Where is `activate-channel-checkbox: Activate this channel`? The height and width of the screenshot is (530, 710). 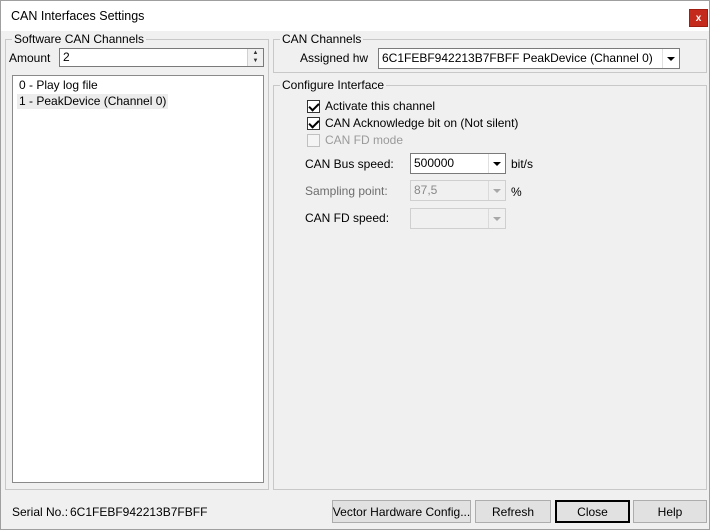 activate-channel-checkbox: Activate this channel is located at coordinates (371, 106).